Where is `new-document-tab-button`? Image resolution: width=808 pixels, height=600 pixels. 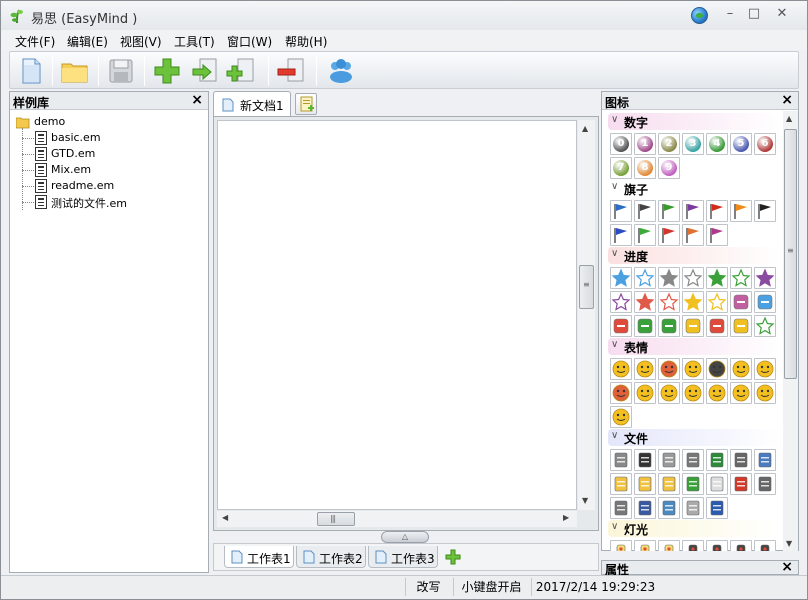 new-document-tab-button is located at coordinates (306, 104).